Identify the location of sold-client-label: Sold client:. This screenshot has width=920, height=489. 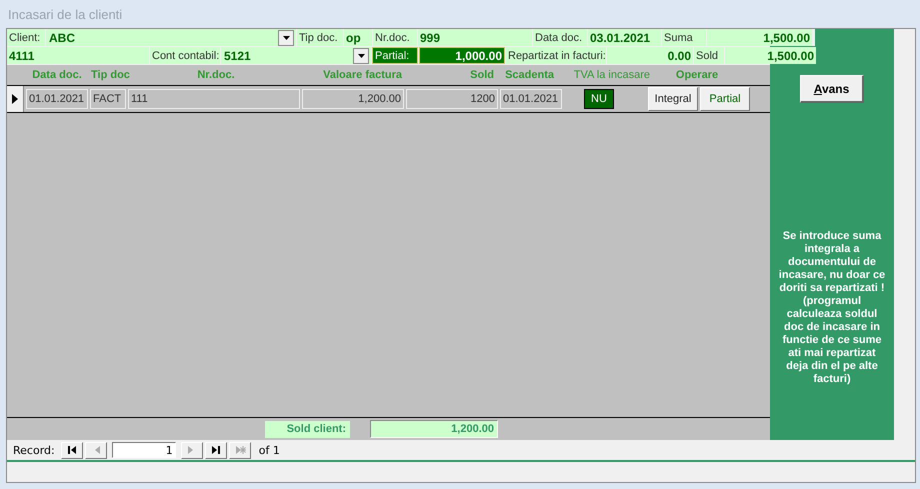
(307, 429).